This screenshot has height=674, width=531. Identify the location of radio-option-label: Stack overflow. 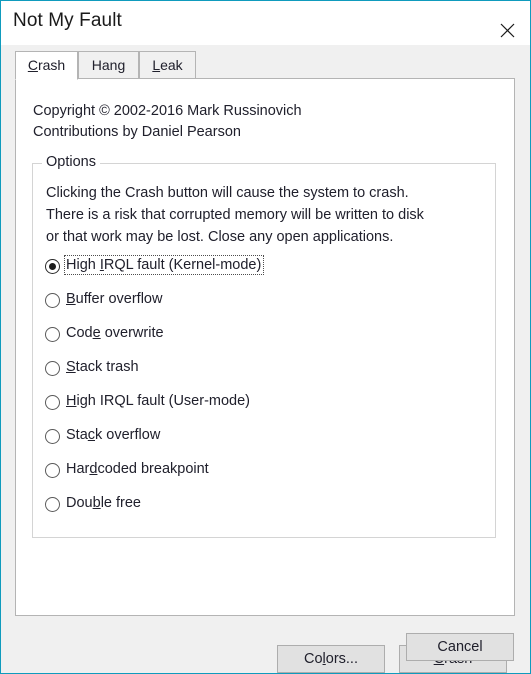
(113, 435).